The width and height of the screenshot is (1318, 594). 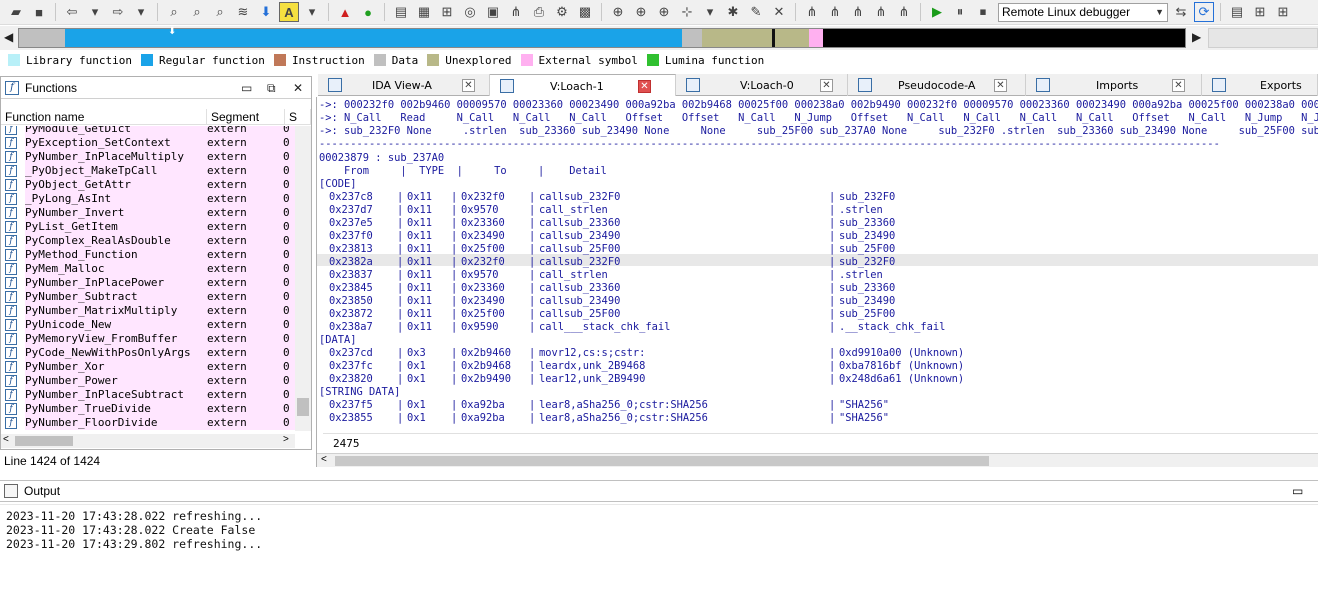 I want to click on structures-icon: ▣, so click(x=493, y=12).